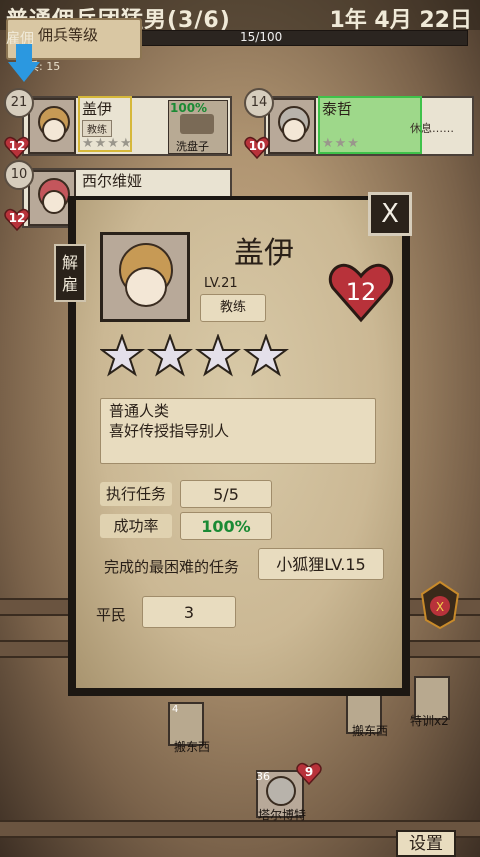  Describe the element at coordinates (429, 721) in the screenshot. I see `task-label: 特训x2` at that location.